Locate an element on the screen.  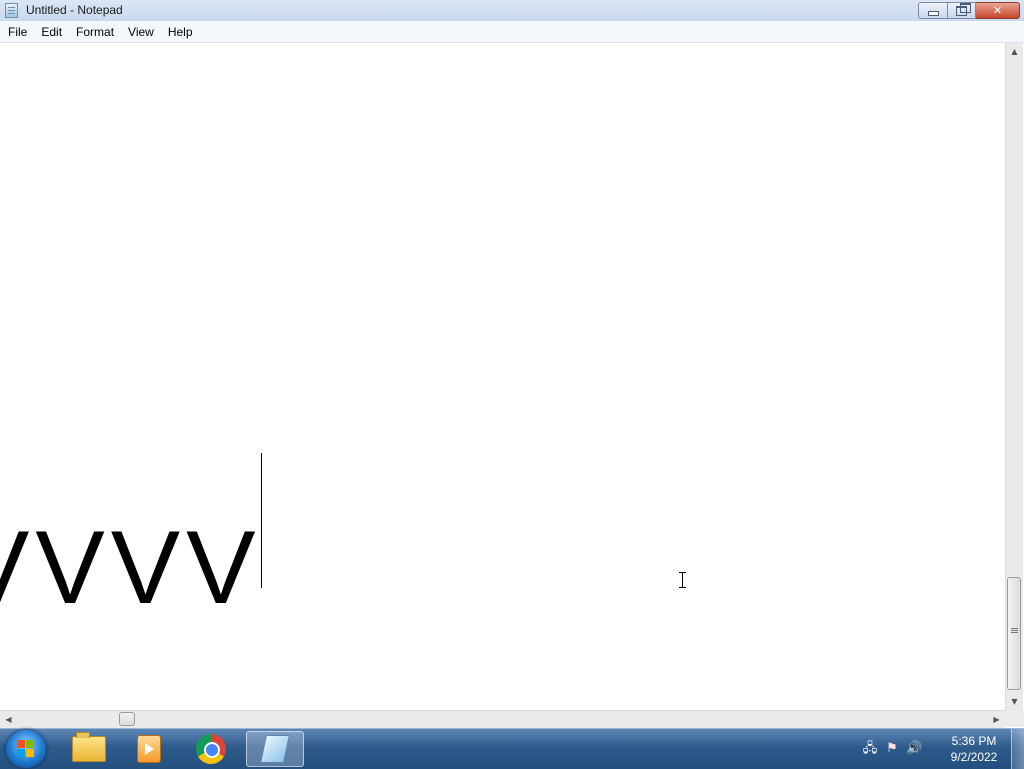
start-button is located at coordinates (26, 749).